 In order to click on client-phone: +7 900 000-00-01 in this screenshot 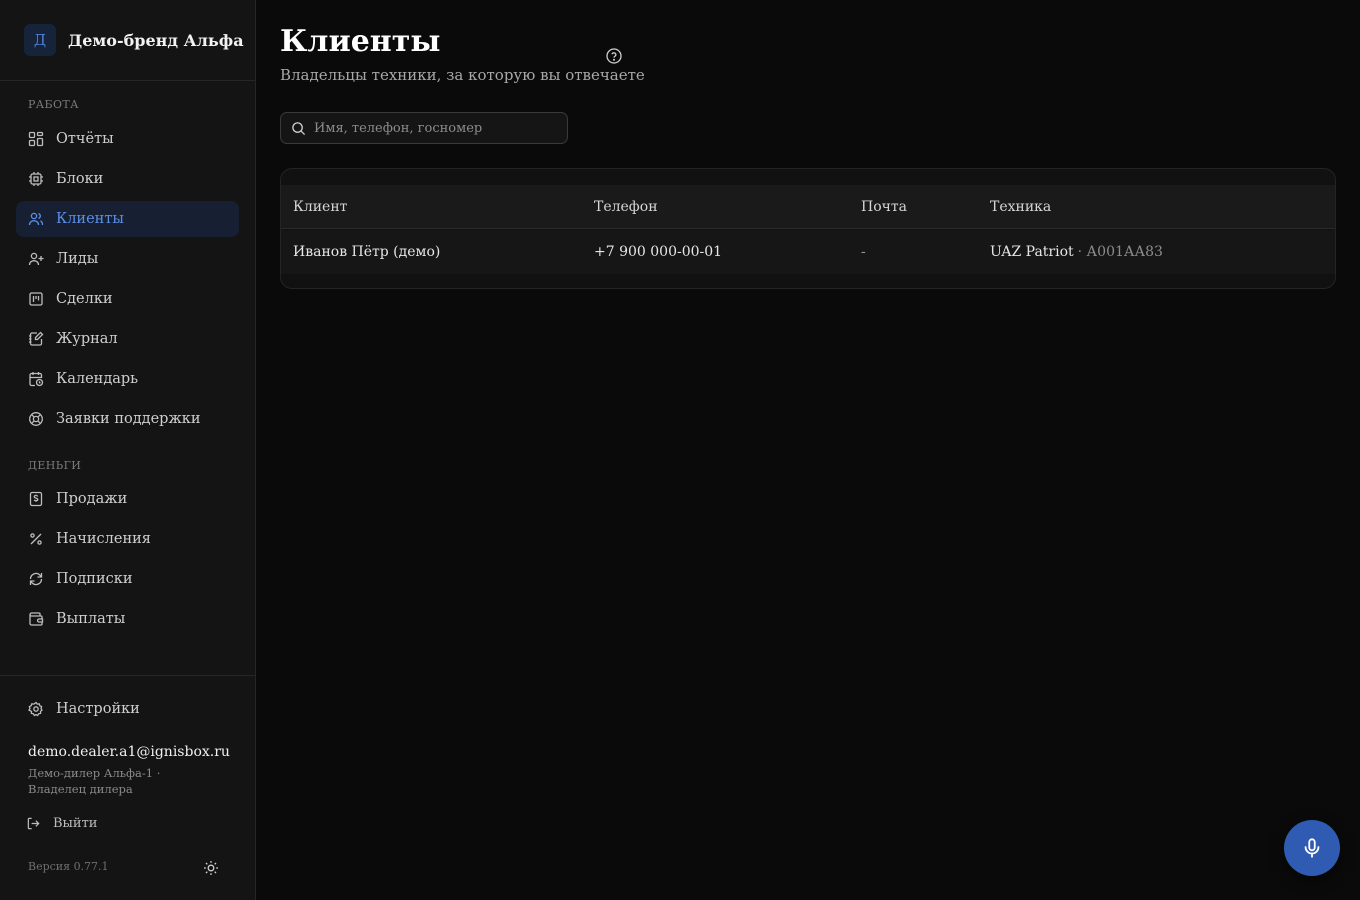, I will do `click(658, 252)`.